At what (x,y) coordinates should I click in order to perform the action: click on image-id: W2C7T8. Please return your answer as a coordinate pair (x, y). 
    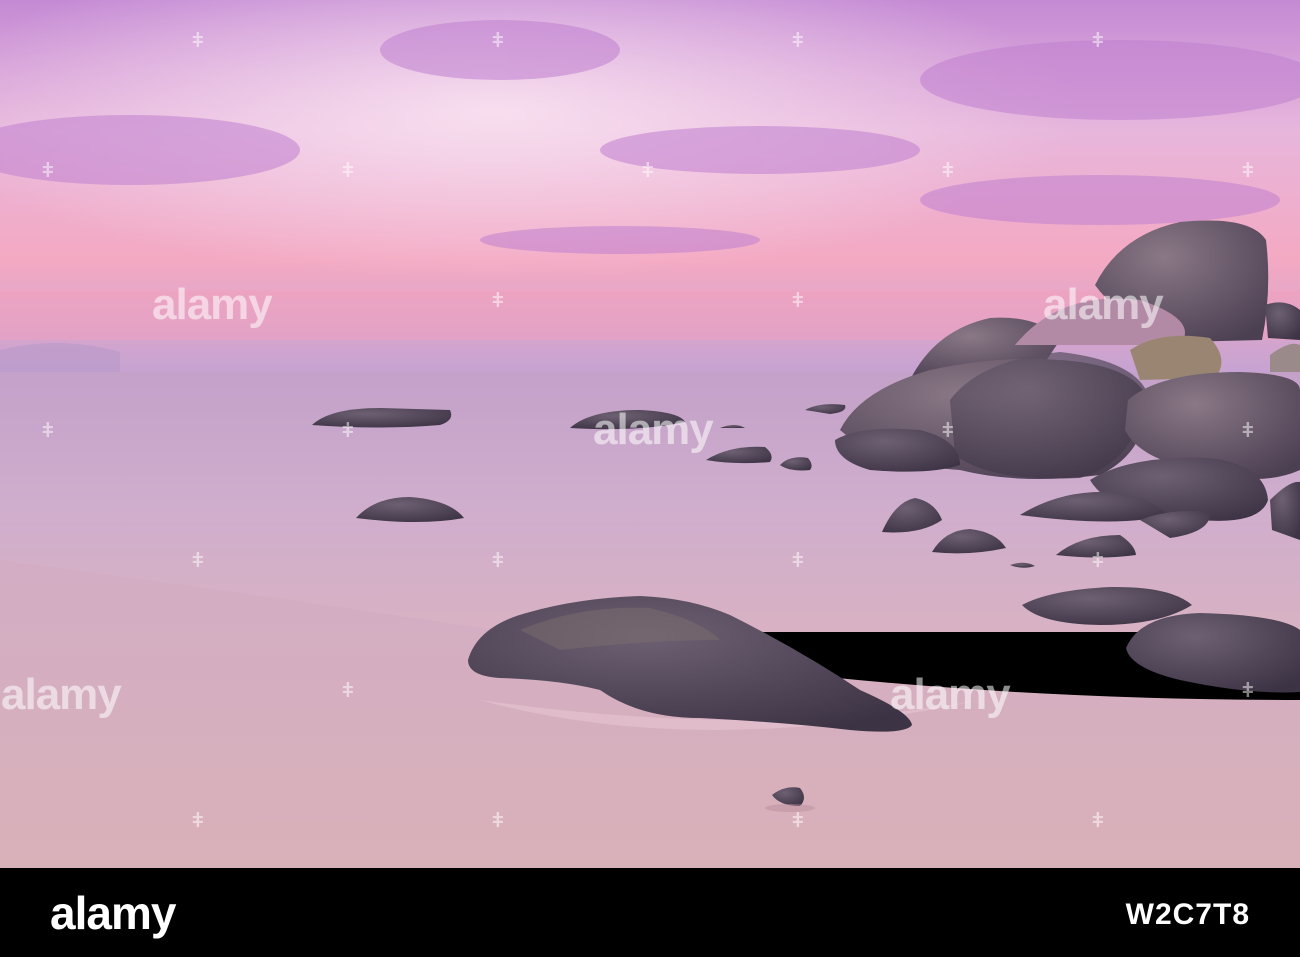
    Looking at the image, I should click on (1187, 914).